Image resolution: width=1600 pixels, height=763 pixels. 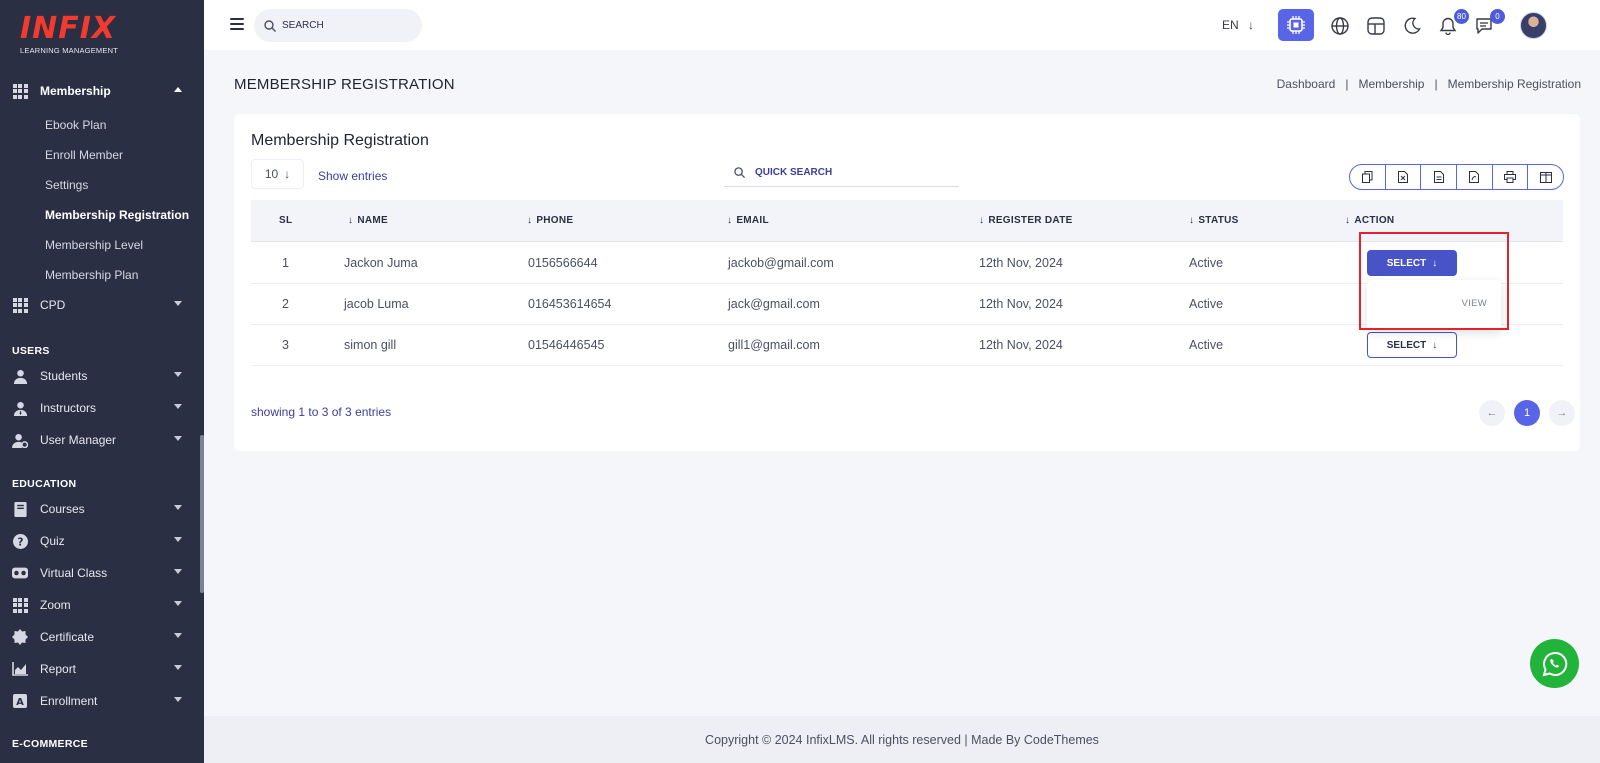 What do you see at coordinates (1406, 345) in the screenshot?
I see `select-label: SELECT` at bounding box center [1406, 345].